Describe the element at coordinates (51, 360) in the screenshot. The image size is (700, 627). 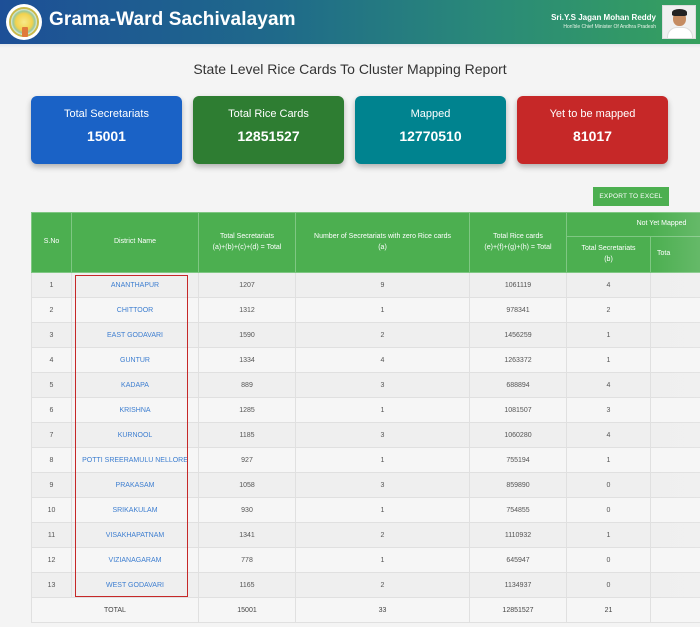
I see `cell-sno: 4` at that location.